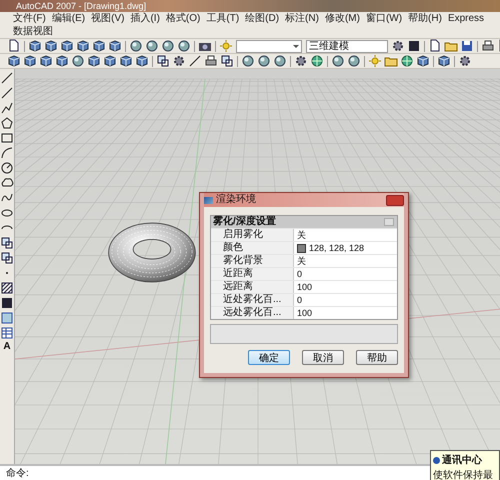 The width and height of the screenshot is (500, 480). What do you see at coordinates (7, 108) in the screenshot?
I see `polyline-icon` at bounding box center [7, 108].